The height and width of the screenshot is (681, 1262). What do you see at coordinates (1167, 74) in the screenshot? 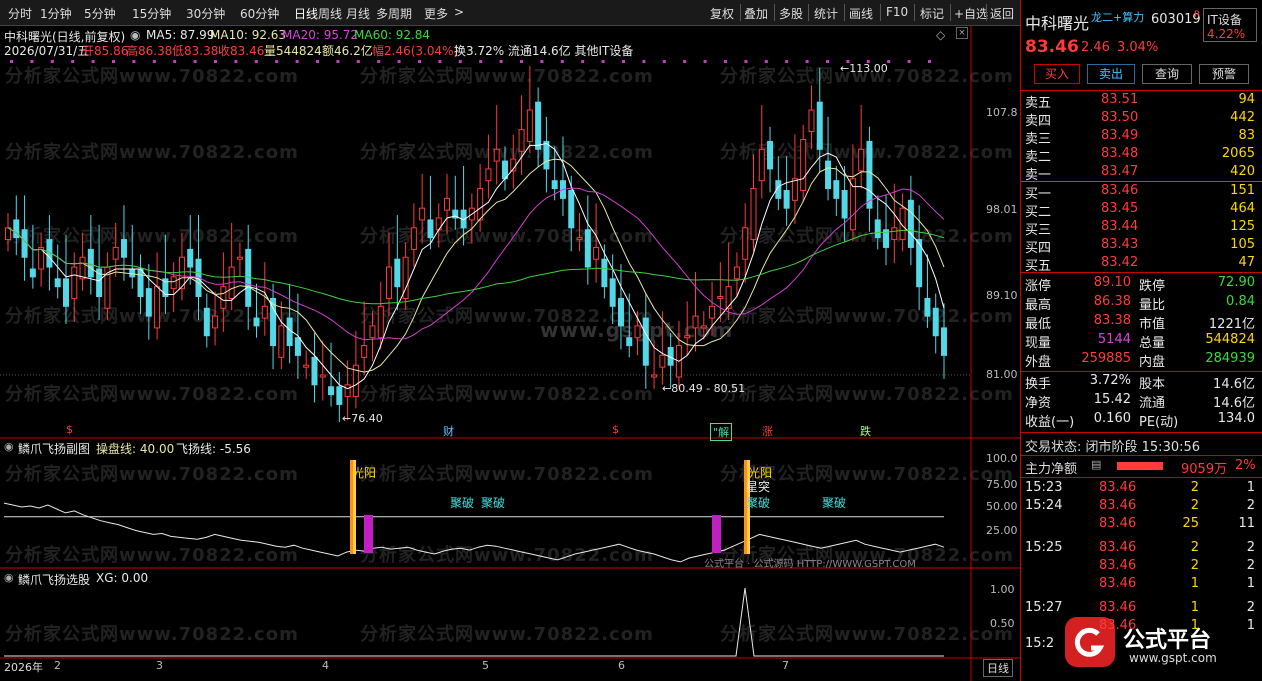
I see `query-button: 查询` at bounding box center [1167, 74].